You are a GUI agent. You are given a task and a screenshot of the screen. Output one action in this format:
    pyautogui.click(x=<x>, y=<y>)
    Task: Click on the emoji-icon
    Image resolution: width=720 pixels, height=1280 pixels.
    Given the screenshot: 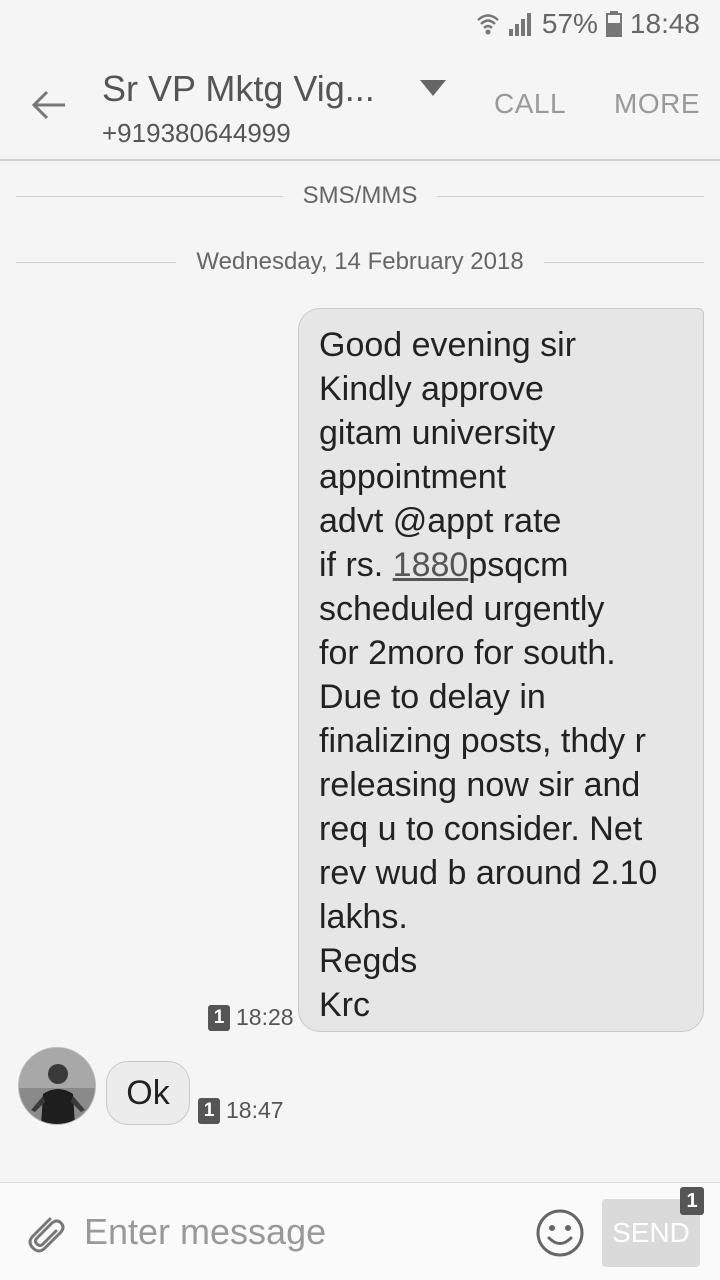 What is the action you would take?
    pyautogui.click(x=560, y=1233)
    